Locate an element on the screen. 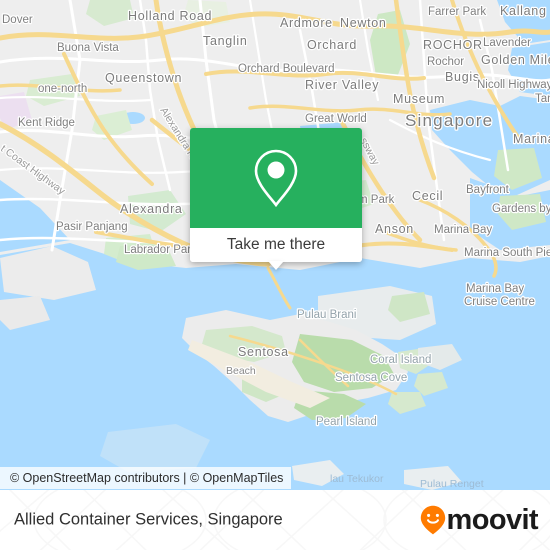 This screenshot has height=550, width=550. map-label-bayfront: Bayfront is located at coordinates (488, 190).